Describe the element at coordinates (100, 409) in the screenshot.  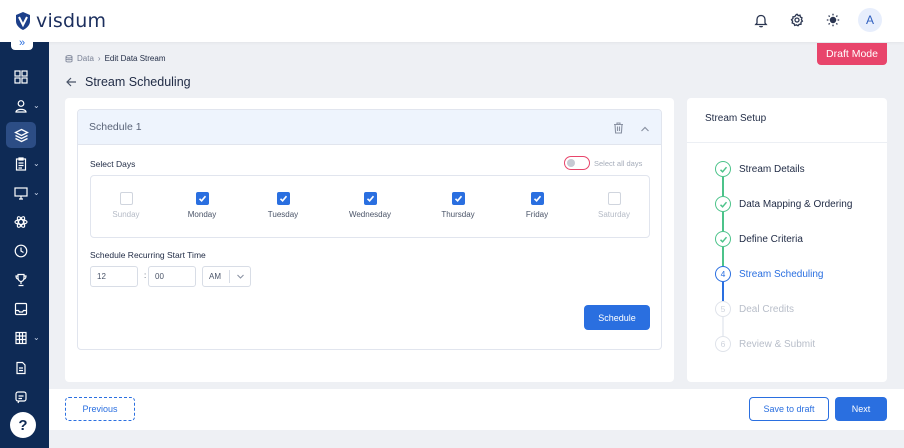
I see `previous-button: Previous` at that location.